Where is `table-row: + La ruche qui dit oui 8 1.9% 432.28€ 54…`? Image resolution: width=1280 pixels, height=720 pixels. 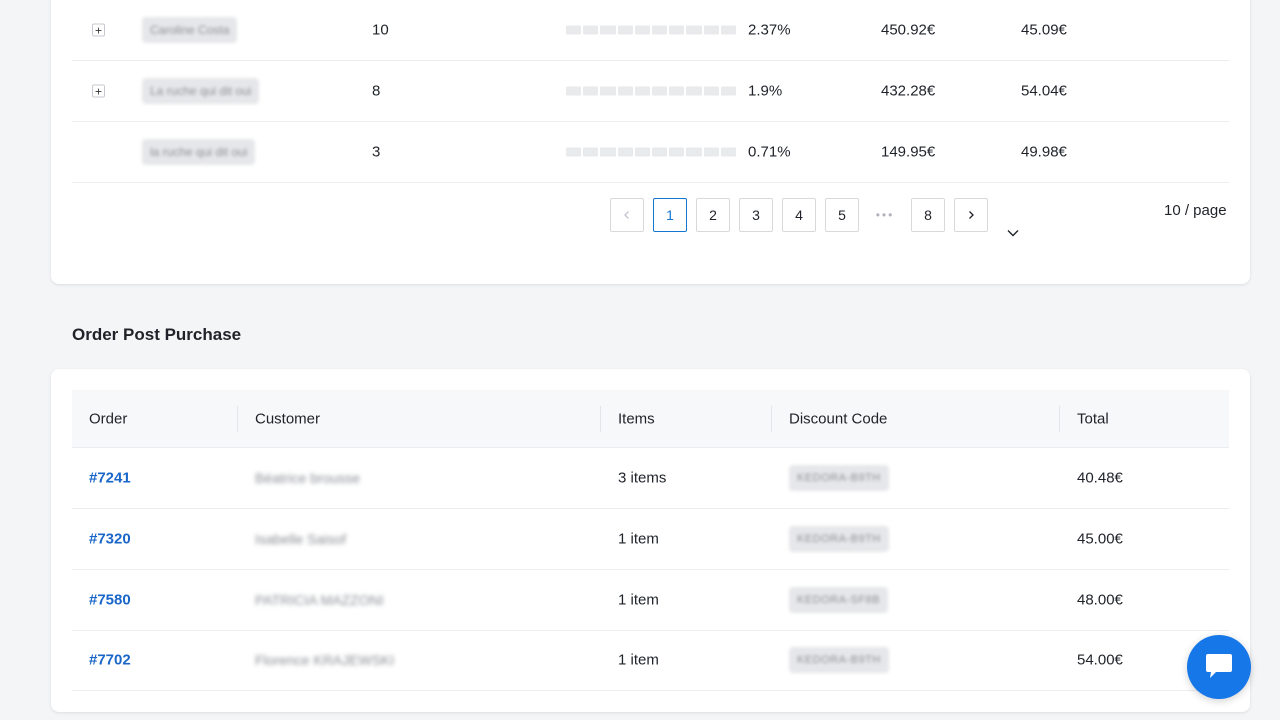
table-row: + La ruche qui dit oui 8 1.9% 432.28€ 54… is located at coordinates (650, 91).